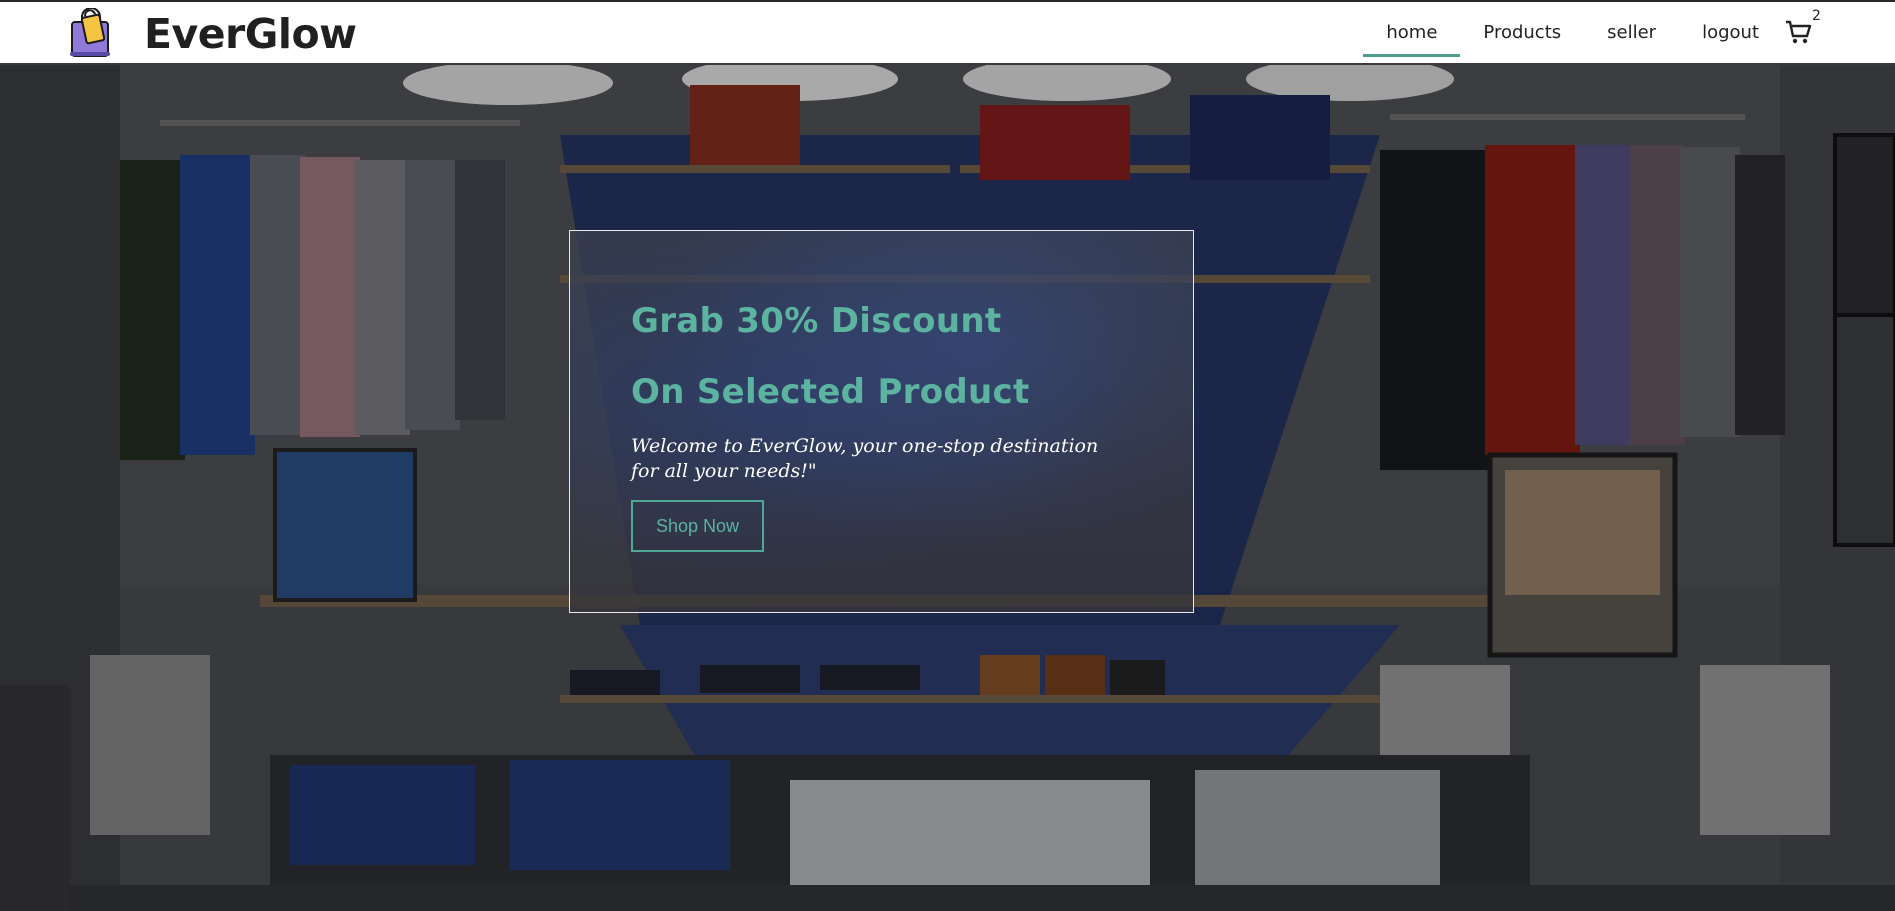 The height and width of the screenshot is (911, 1895). I want to click on brand-name: EverGlow, so click(250, 34).